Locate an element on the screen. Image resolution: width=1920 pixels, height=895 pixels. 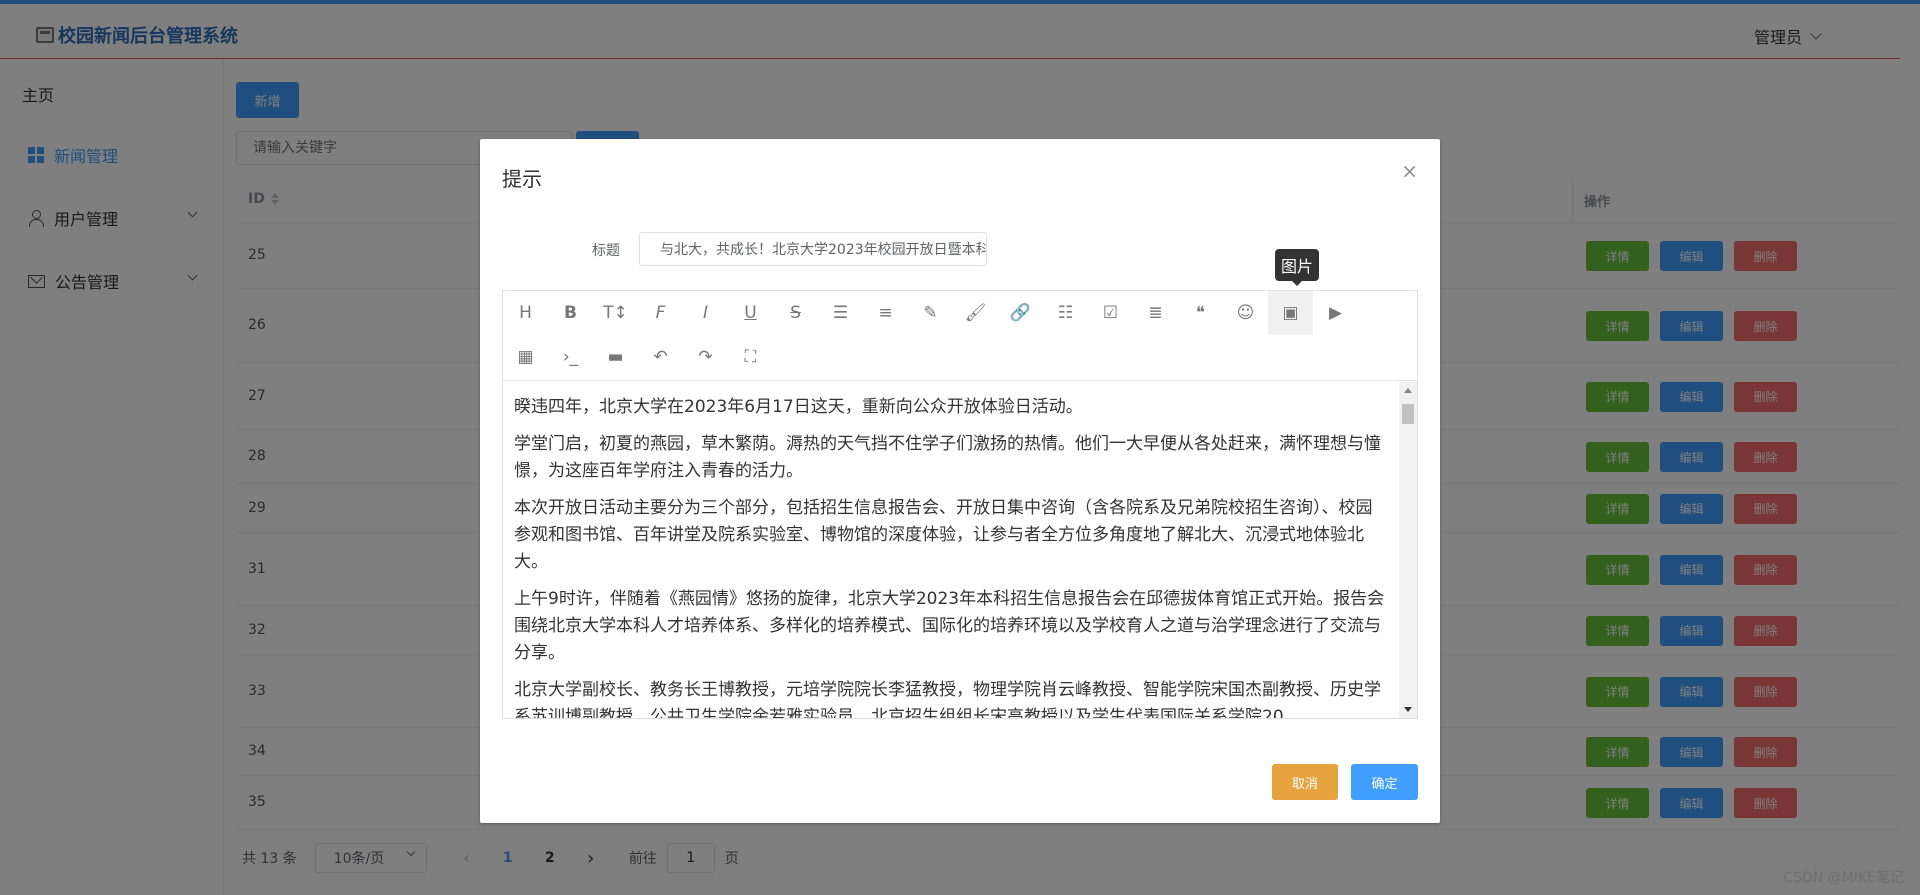
content-paragraph: 暌违四年，北京大学在2023年6月17日这天，重新向公众开放体验日活动。 is located at coordinates (798, 407).